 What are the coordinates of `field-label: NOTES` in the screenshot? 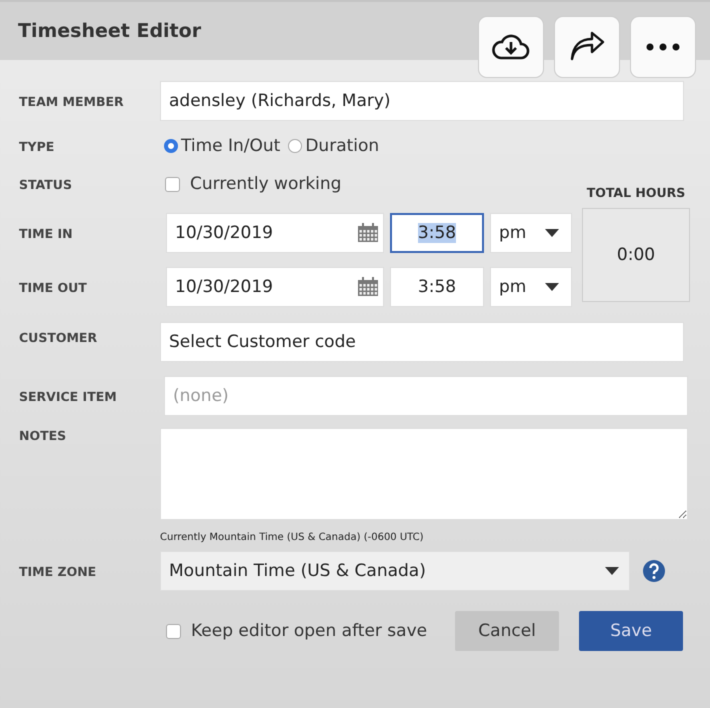 It's located at (43, 435).